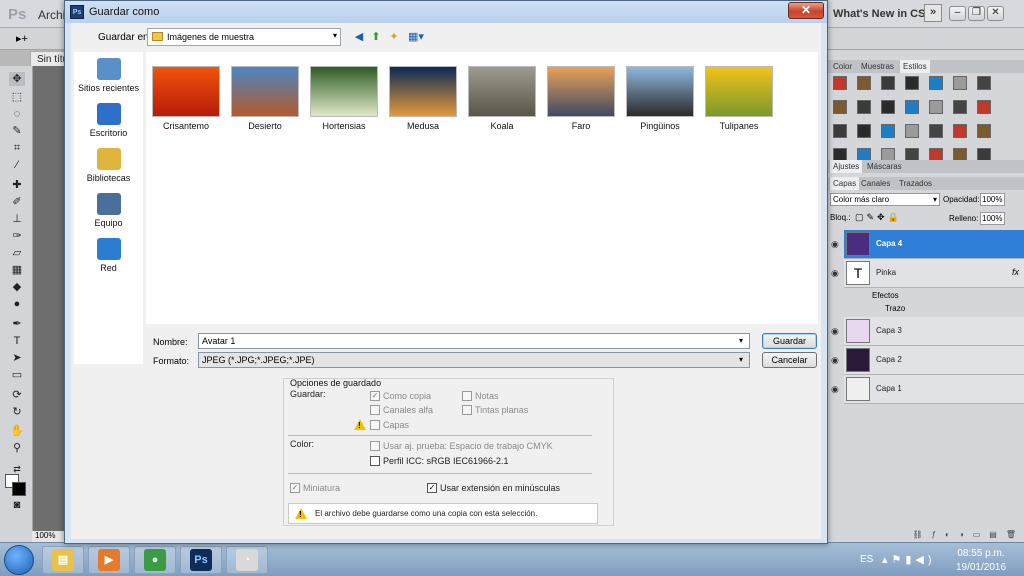  I want to click on taskbar-chrome: ●, so click(155, 560).